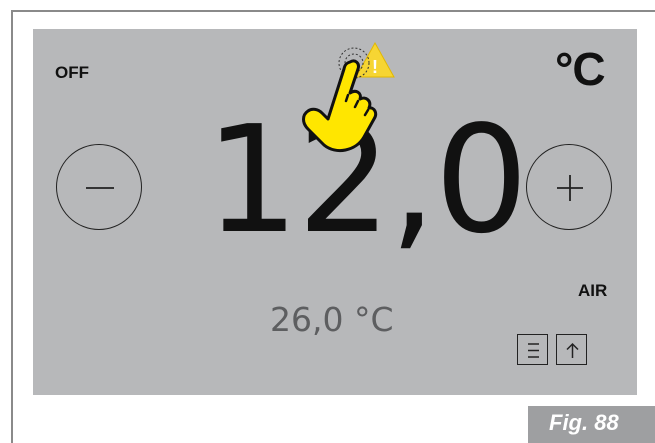  I want to click on arrow-up-icon, so click(572, 350).